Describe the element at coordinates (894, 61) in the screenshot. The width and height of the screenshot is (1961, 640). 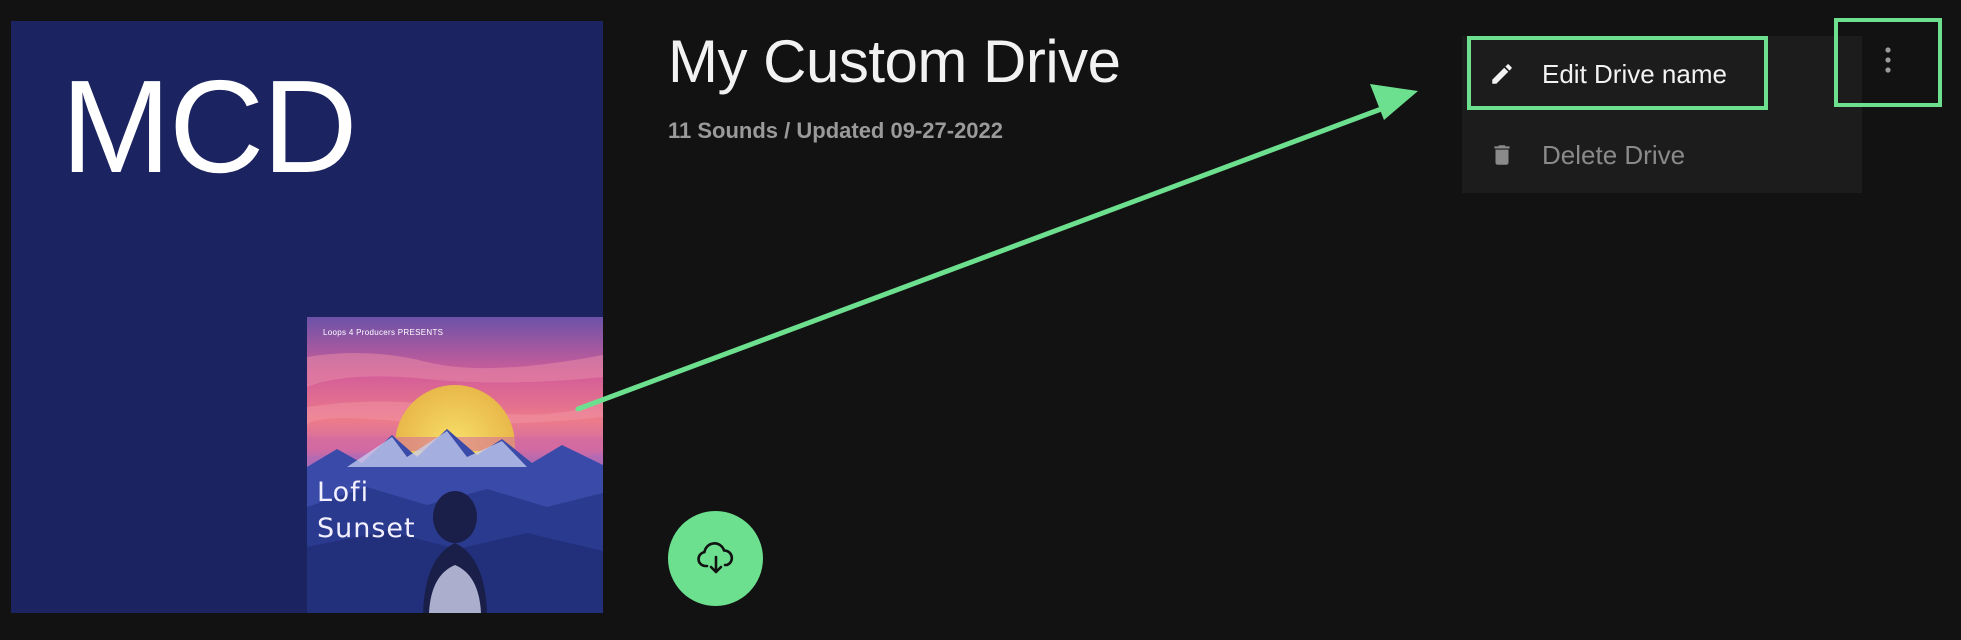
I see `page-title: My Custom Drive` at that location.